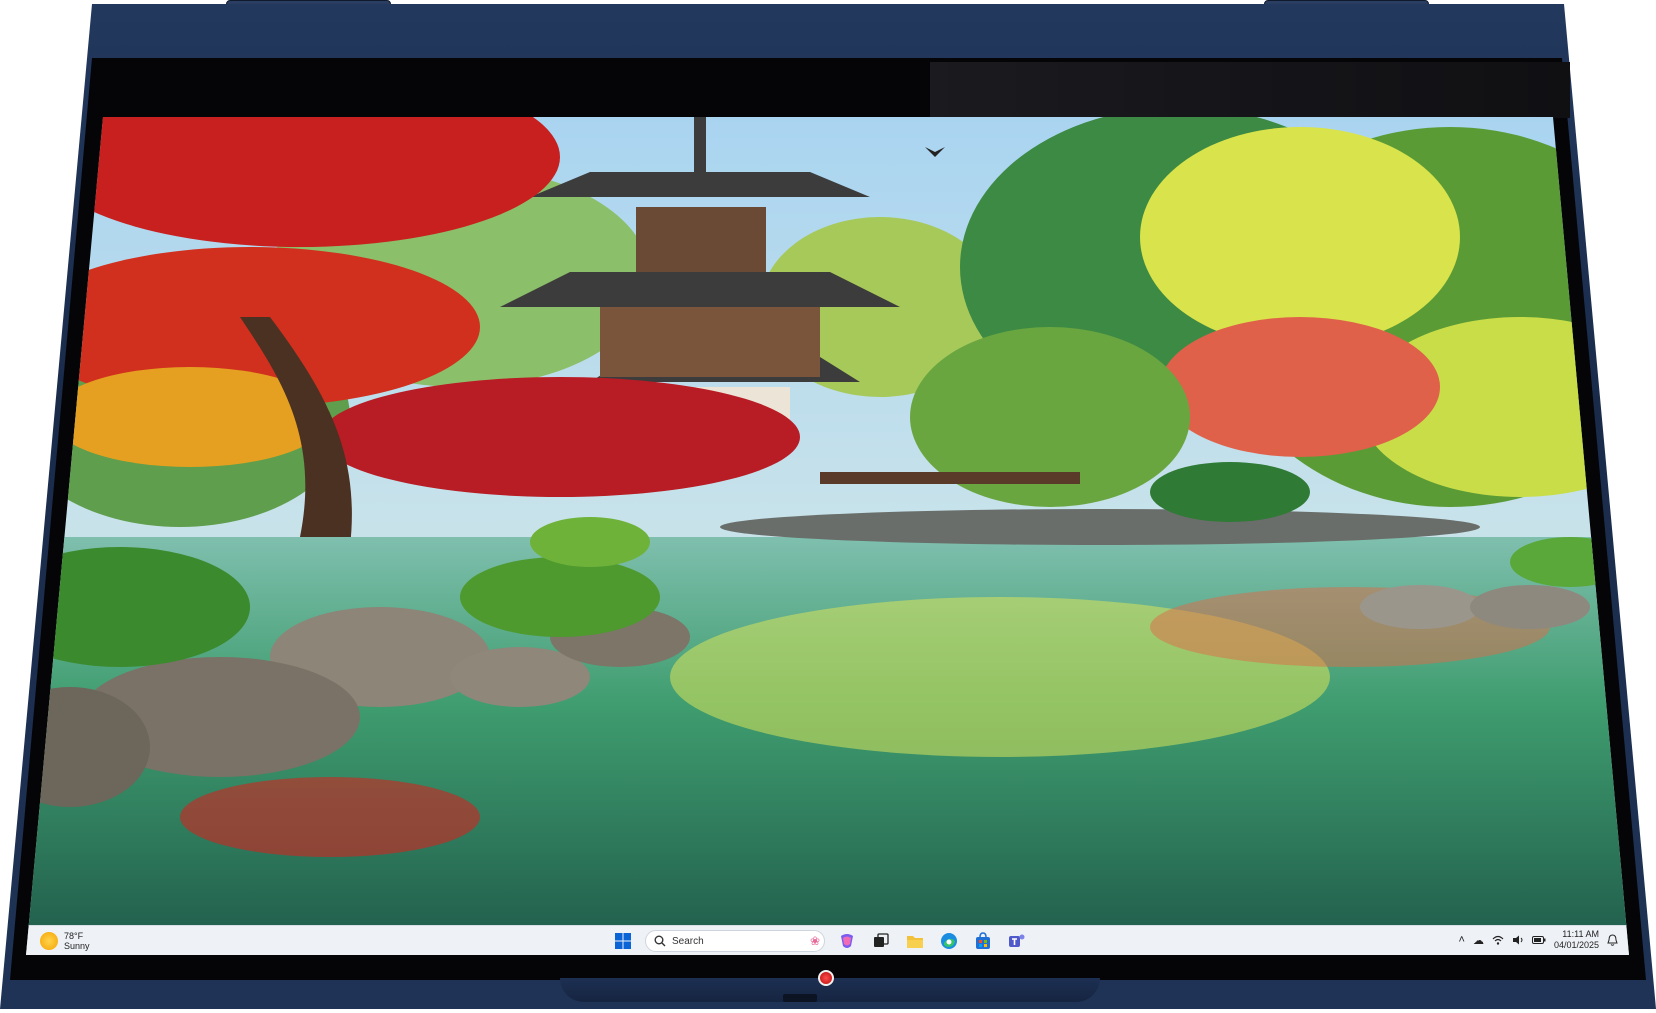 This screenshot has height=1013, width=1656. I want to click on edge-button, so click(949, 941).